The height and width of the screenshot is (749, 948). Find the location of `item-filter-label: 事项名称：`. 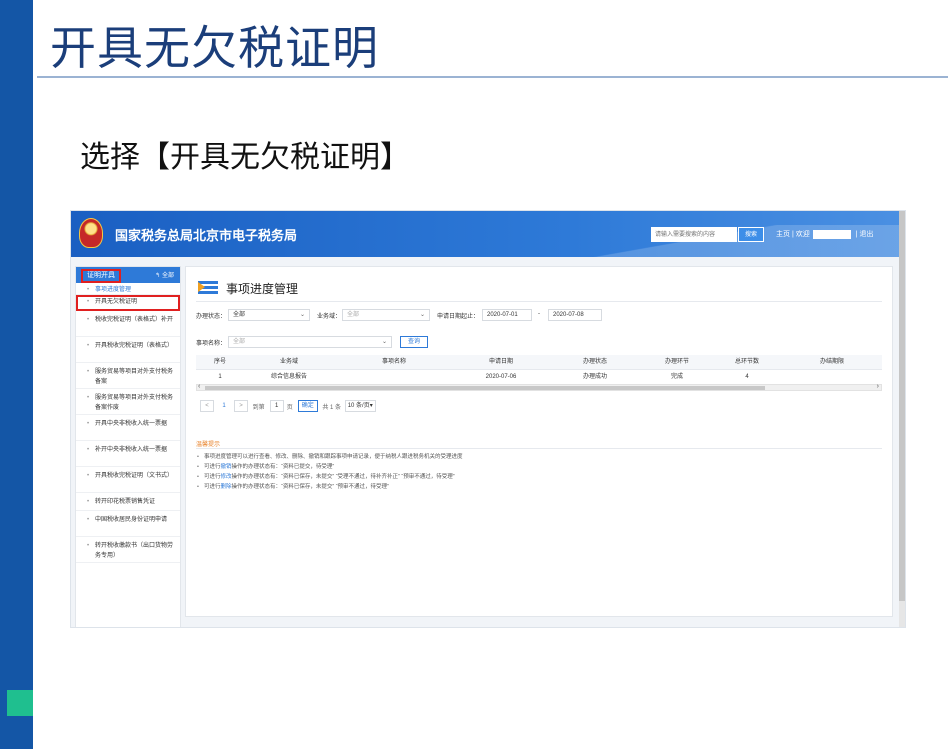

item-filter-label: 事项名称： is located at coordinates (211, 344).